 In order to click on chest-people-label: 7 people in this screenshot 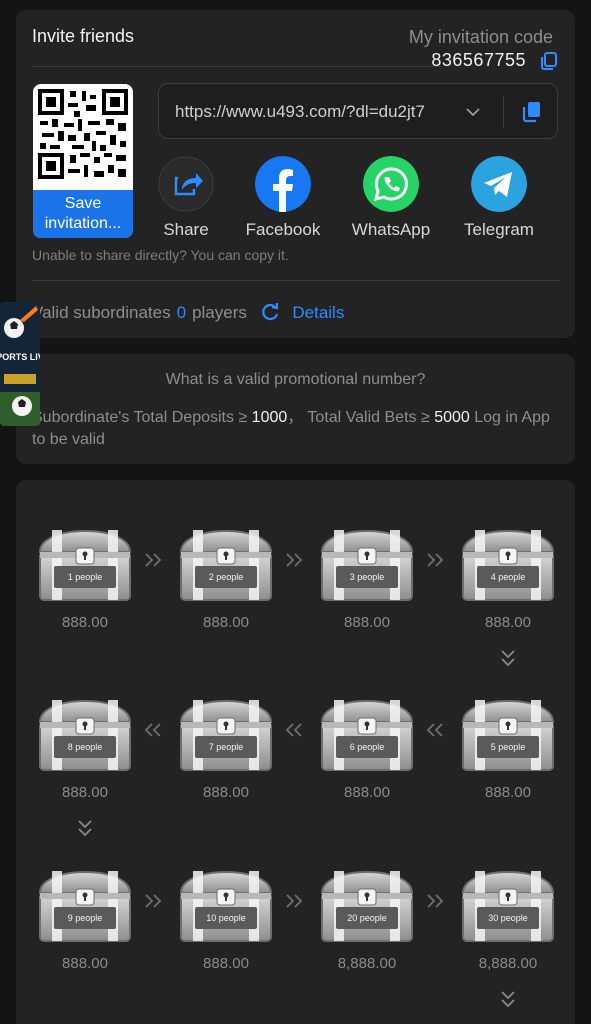, I will do `click(226, 747)`.